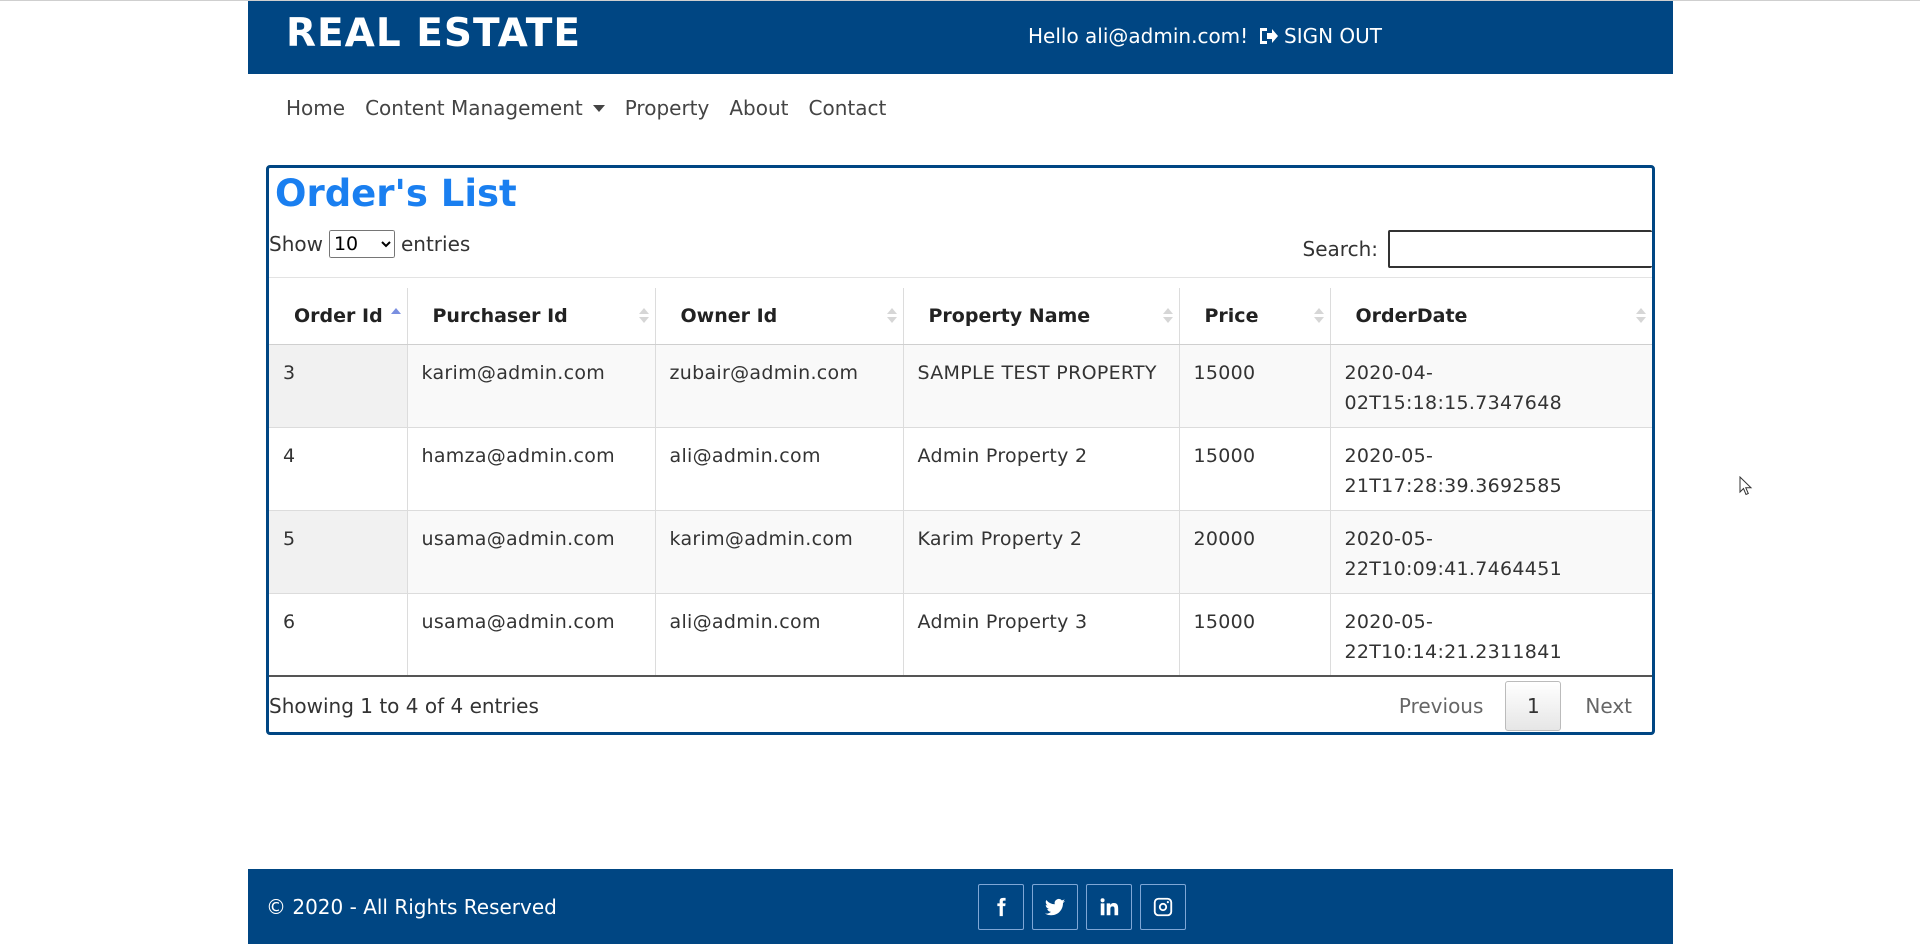  What do you see at coordinates (729, 315) in the screenshot?
I see `column-label: Owner Id` at bounding box center [729, 315].